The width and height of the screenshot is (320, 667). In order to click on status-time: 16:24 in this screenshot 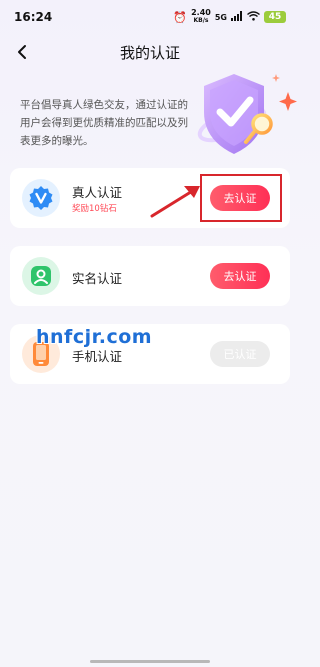, I will do `click(33, 17)`.